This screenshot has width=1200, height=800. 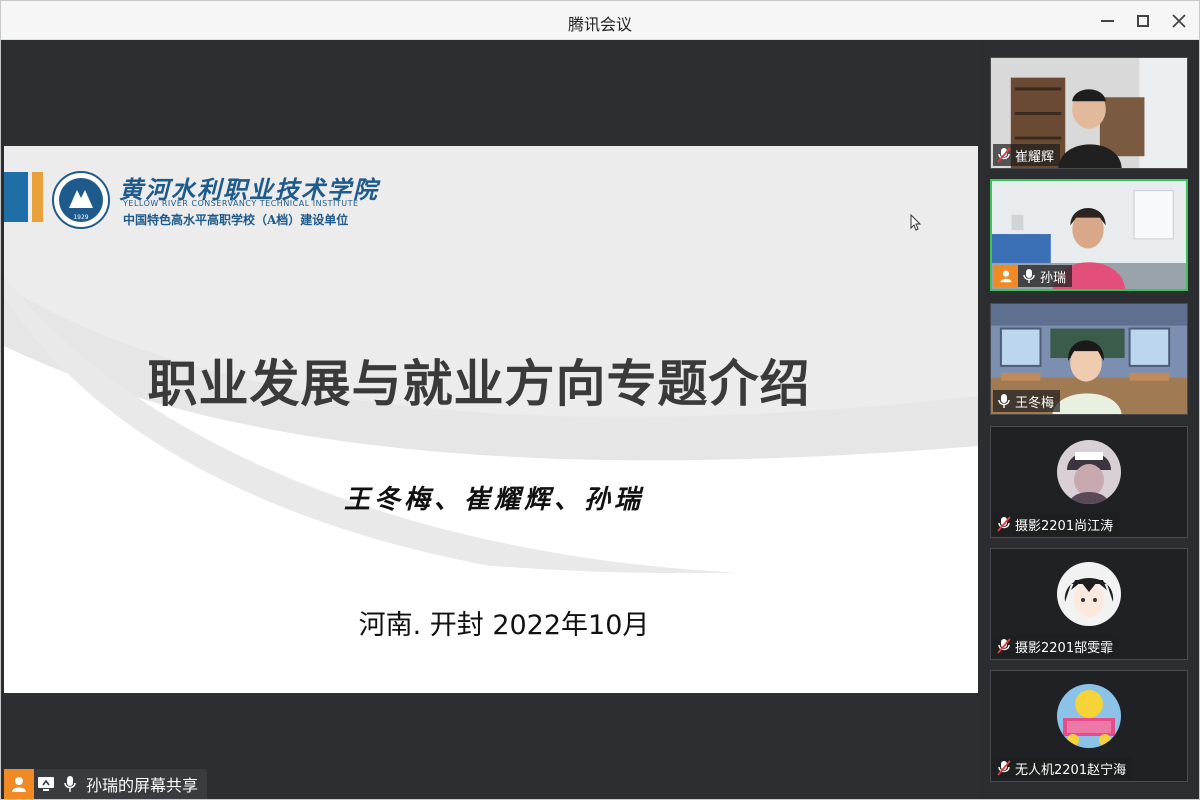 What do you see at coordinates (1035, 403) in the screenshot?
I see `participant-name: 王冬梅` at bounding box center [1035, 403].